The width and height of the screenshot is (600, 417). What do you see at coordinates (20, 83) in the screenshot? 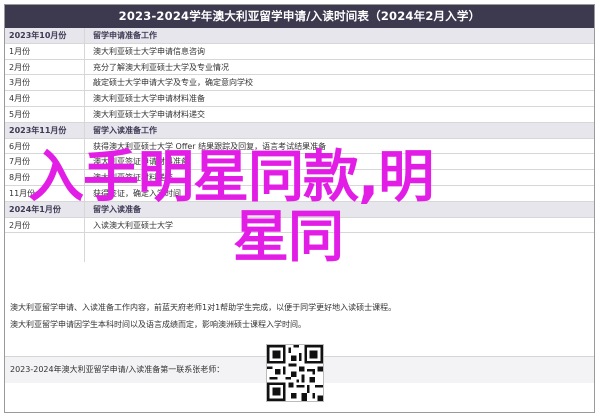
I see `time-cell: 3月份` at bounding box center [20, 83].